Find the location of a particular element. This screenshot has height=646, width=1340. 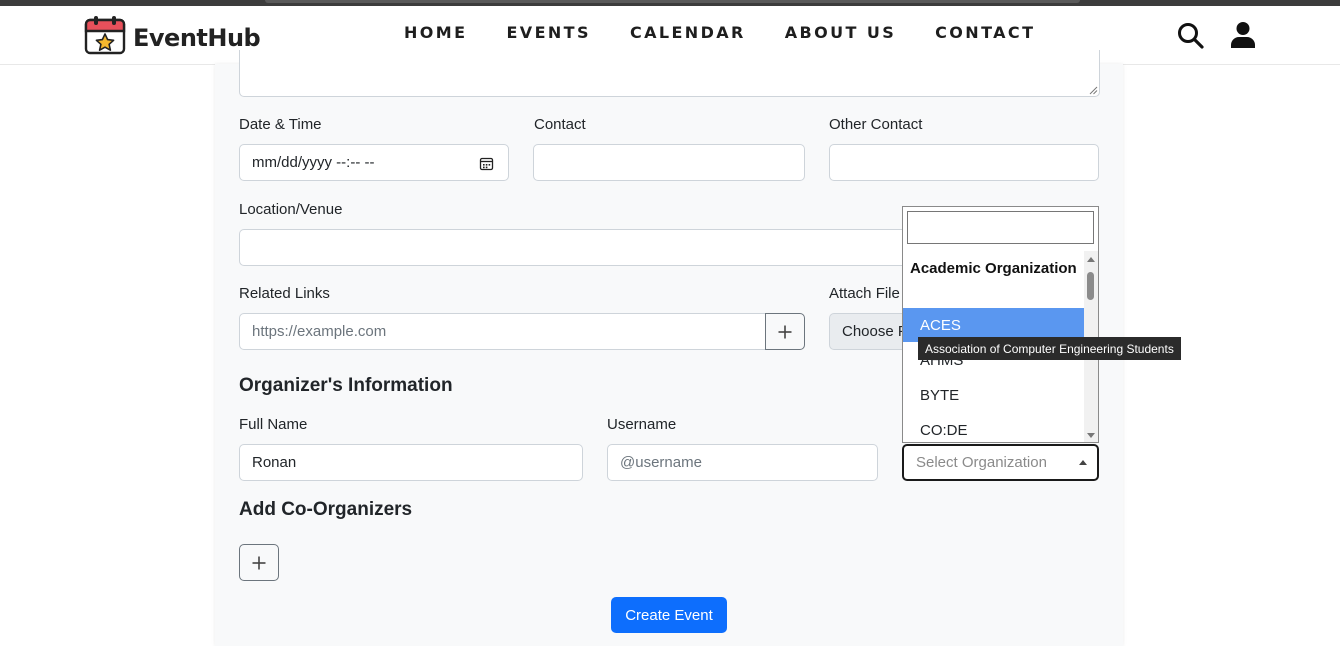

nav-calendar: CALENDAR is located at coordinates (688, 32).